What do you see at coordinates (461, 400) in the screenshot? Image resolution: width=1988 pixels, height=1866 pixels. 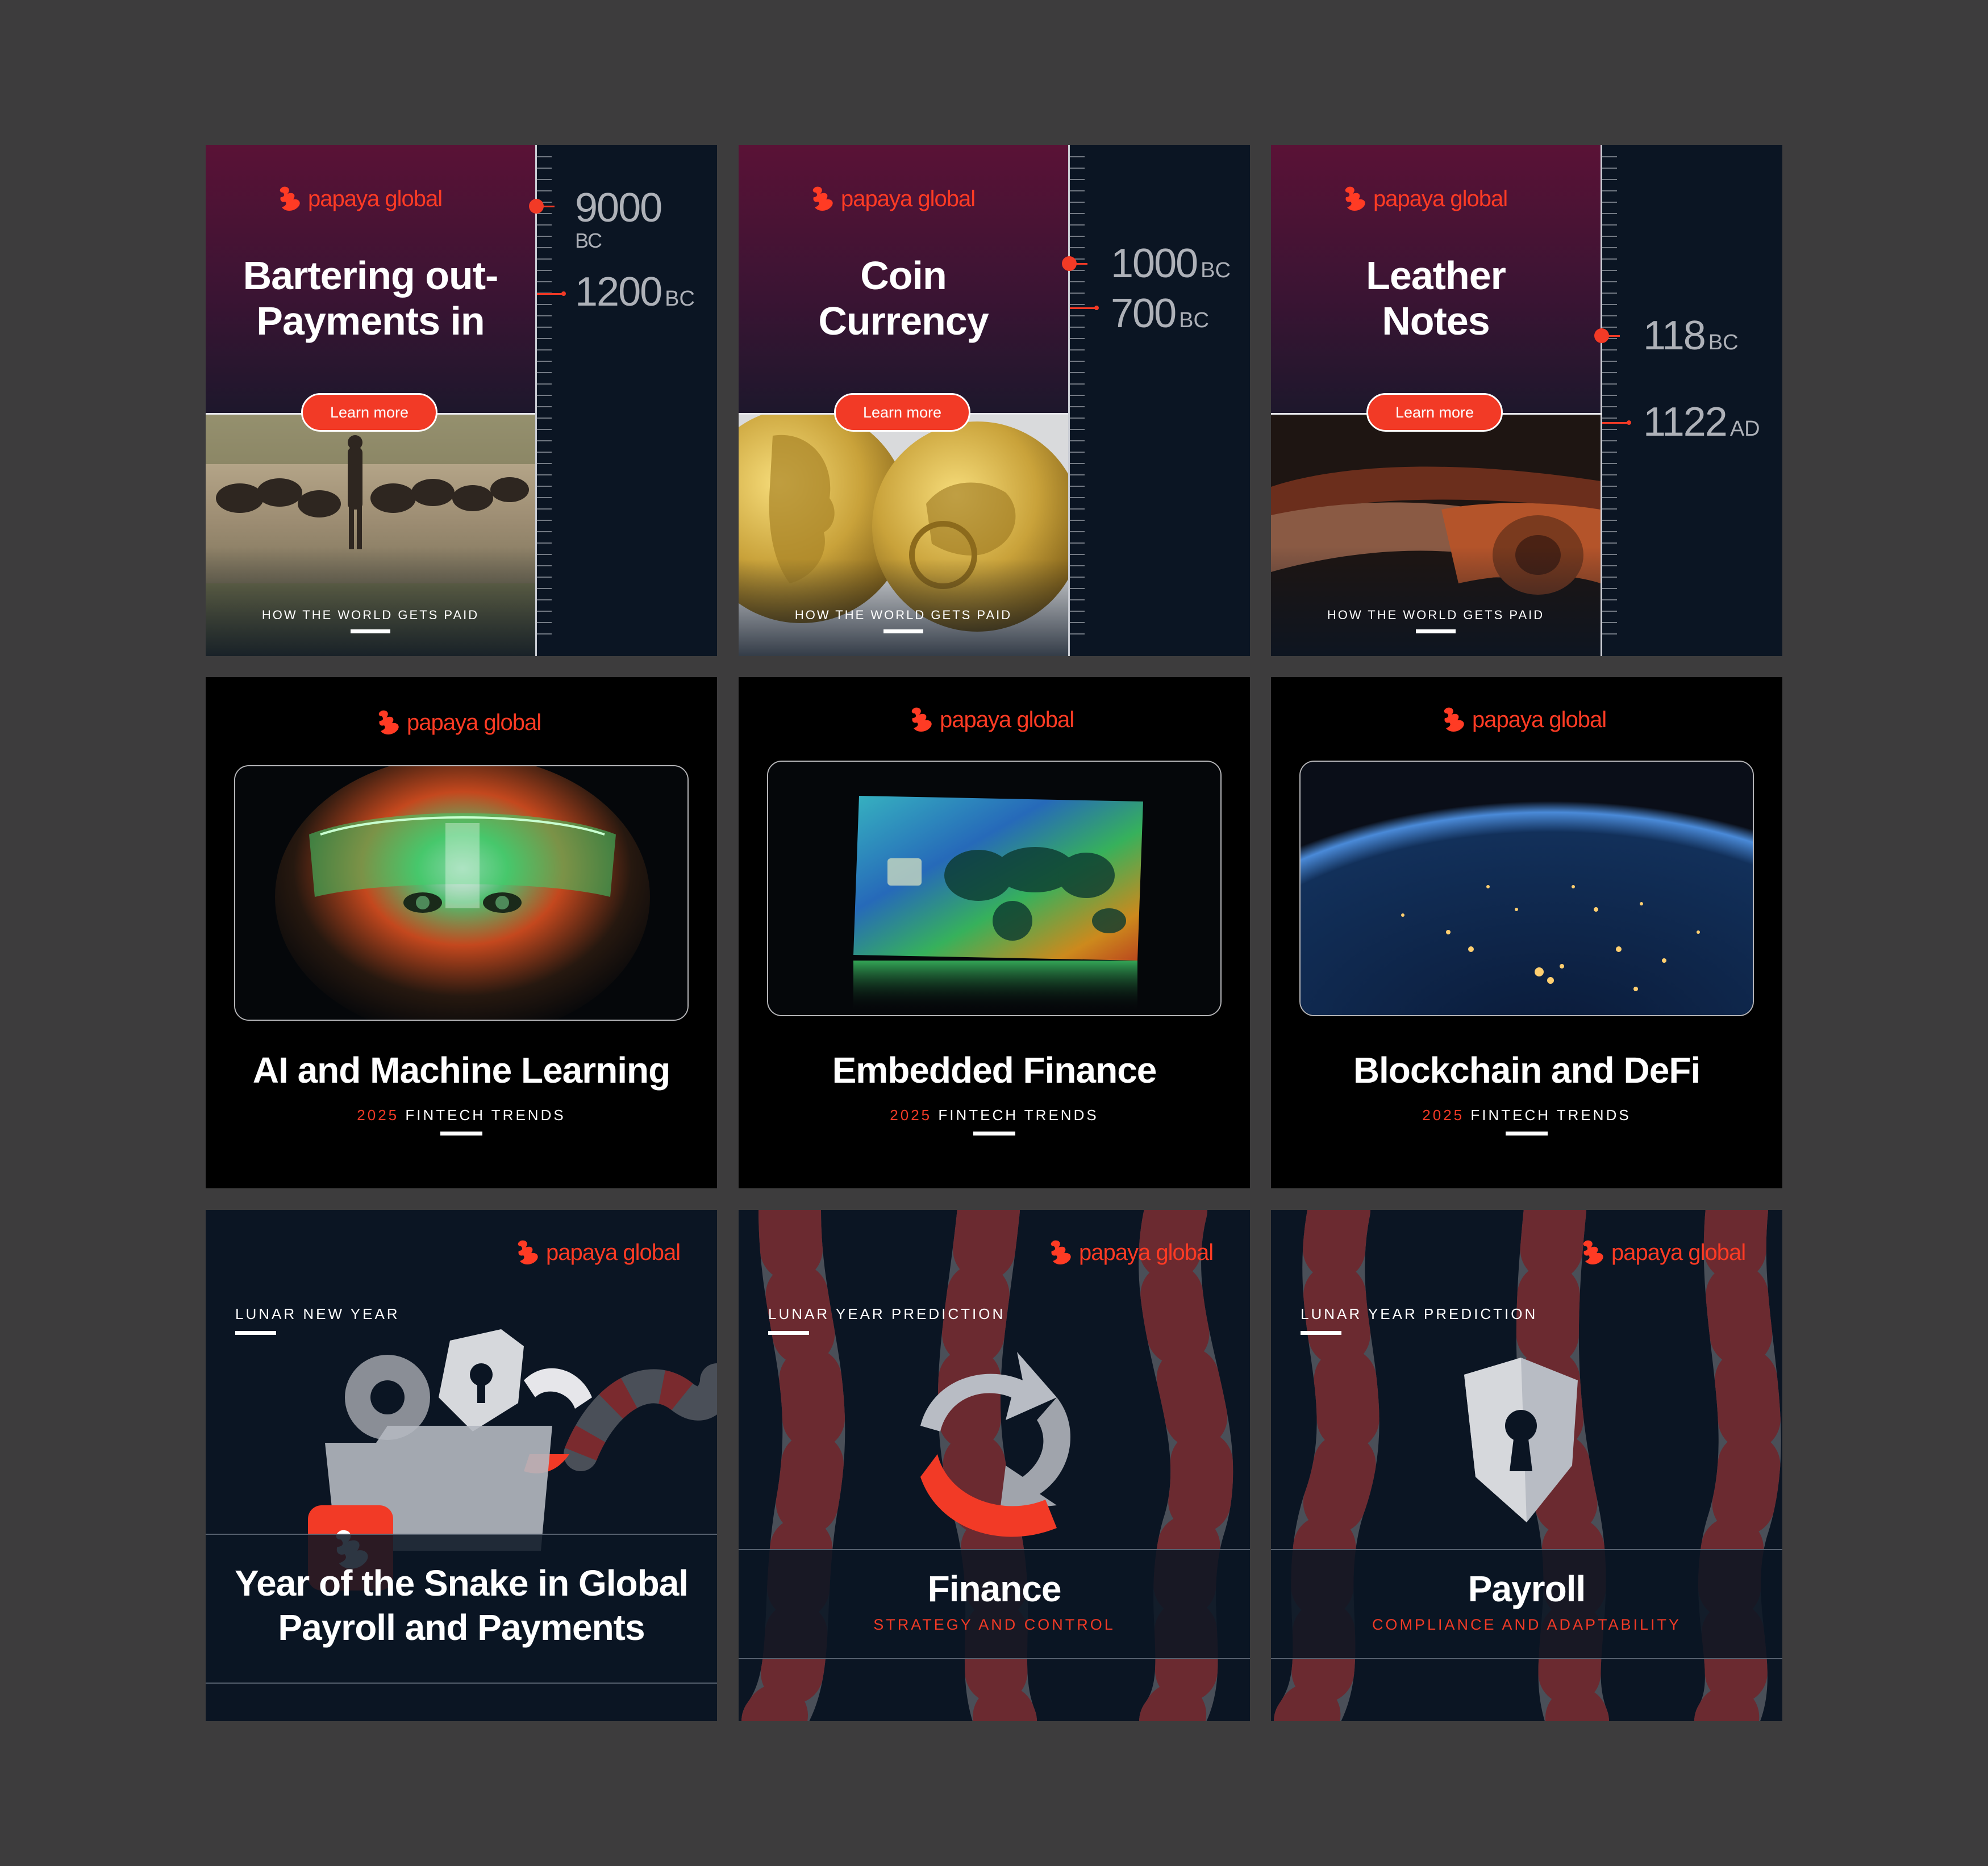 I see `timeline-card-bartering: papaya global Bartering out- Payments in` at bounding box center [461, 400].